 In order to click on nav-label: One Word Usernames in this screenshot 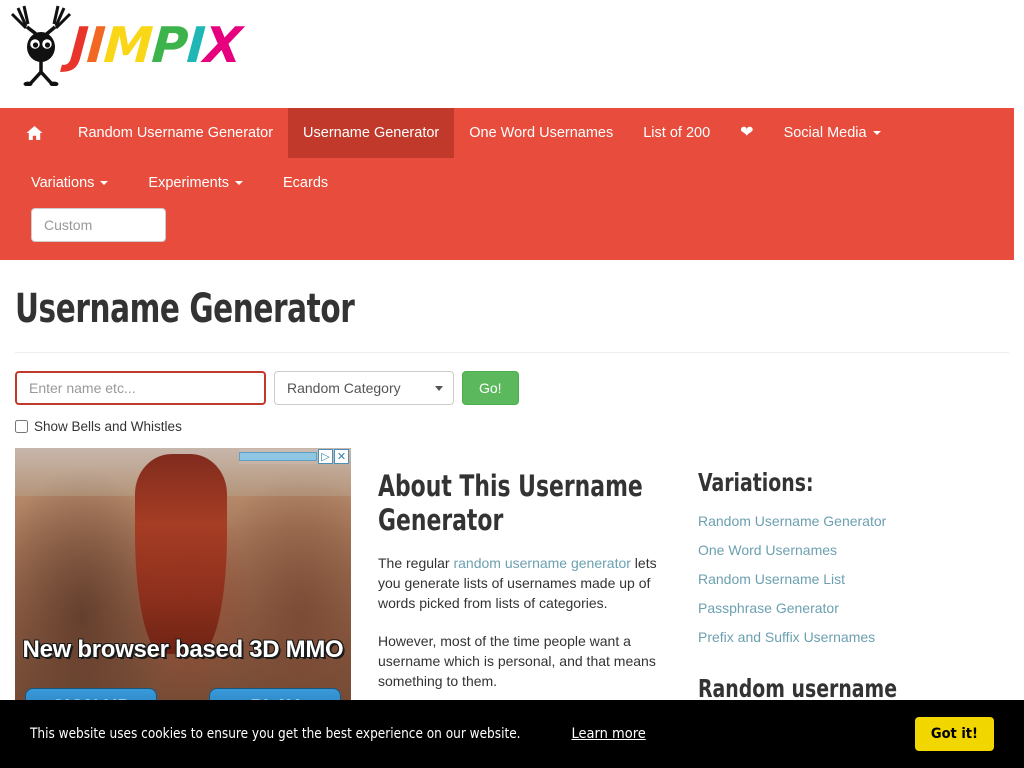, I will do `click(541, 133)`.